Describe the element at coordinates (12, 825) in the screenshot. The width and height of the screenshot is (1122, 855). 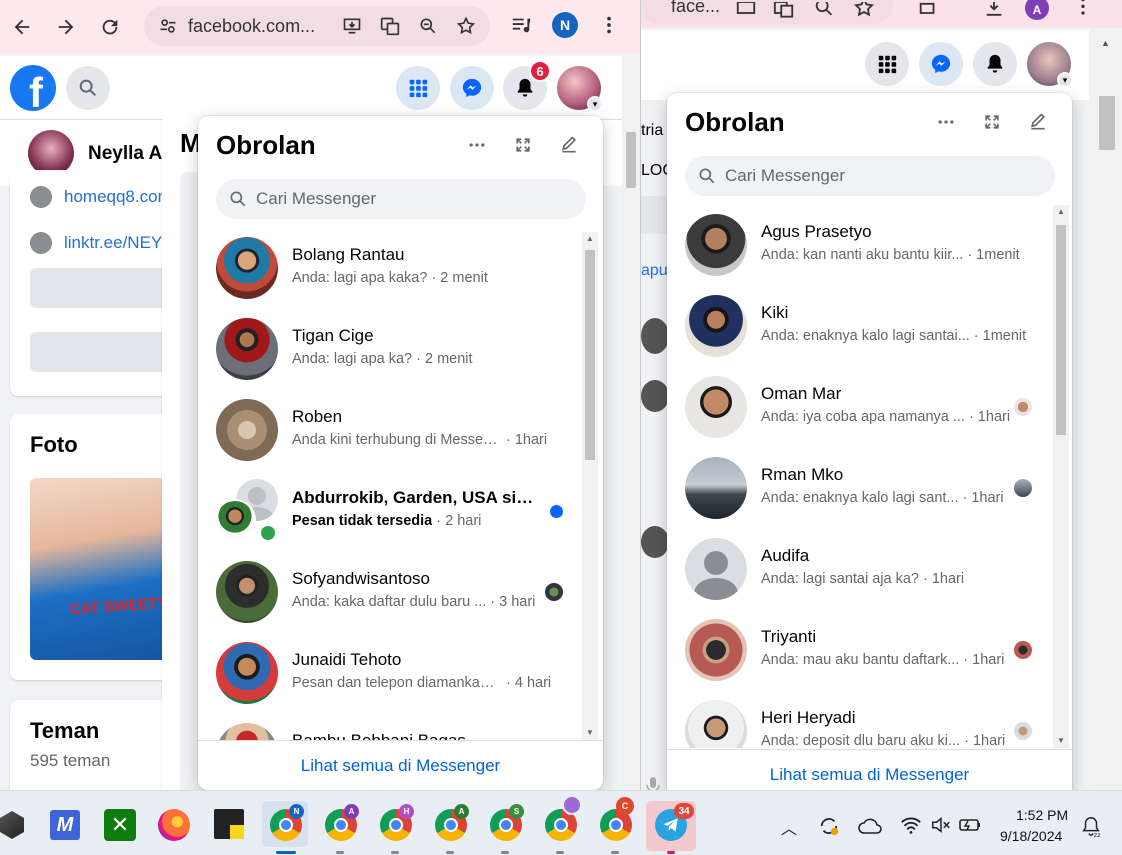
I see `app-icon-cube` at that location.